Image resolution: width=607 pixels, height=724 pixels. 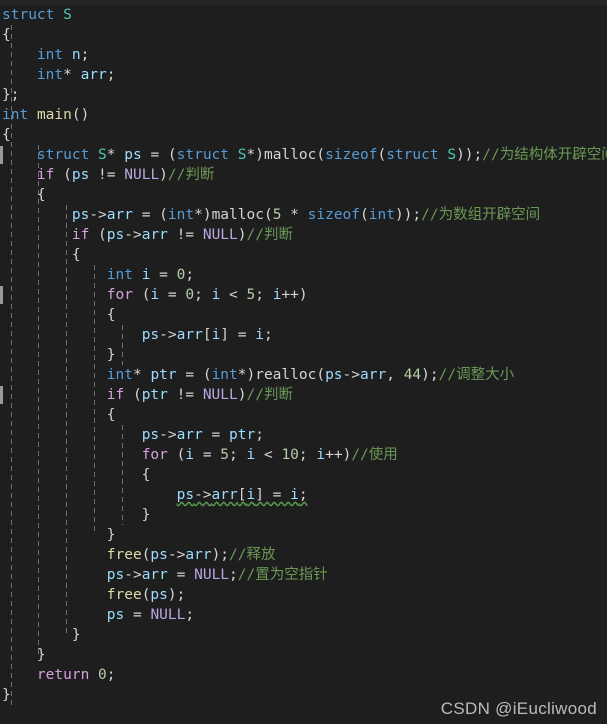 What do you see at coordinates (303, 175) in the screenshot?
I see `code-line-9: if (ps != NULL)//判断` at bounding box center [303, 175].